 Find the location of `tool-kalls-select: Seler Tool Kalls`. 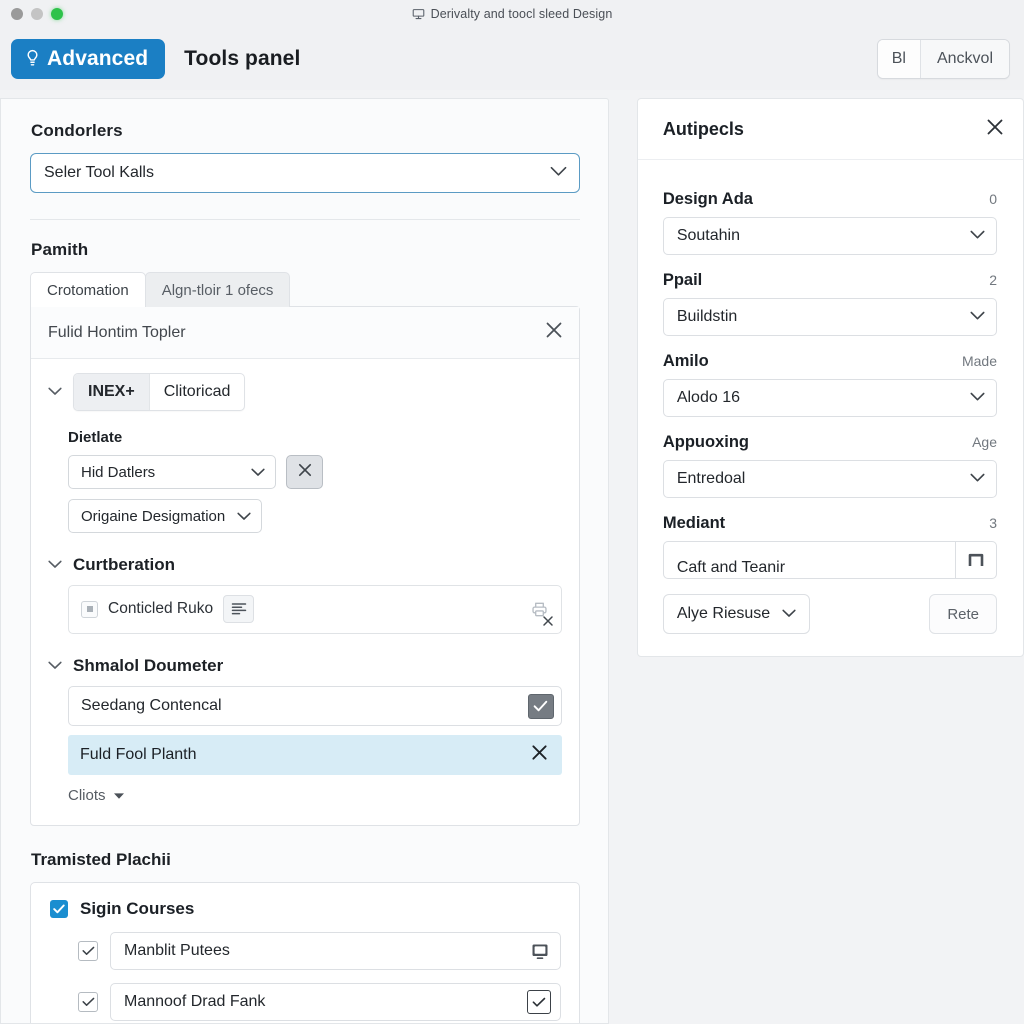

tool-kalls-select: Seler Tool Kalls is located at coordinates (305, 173).